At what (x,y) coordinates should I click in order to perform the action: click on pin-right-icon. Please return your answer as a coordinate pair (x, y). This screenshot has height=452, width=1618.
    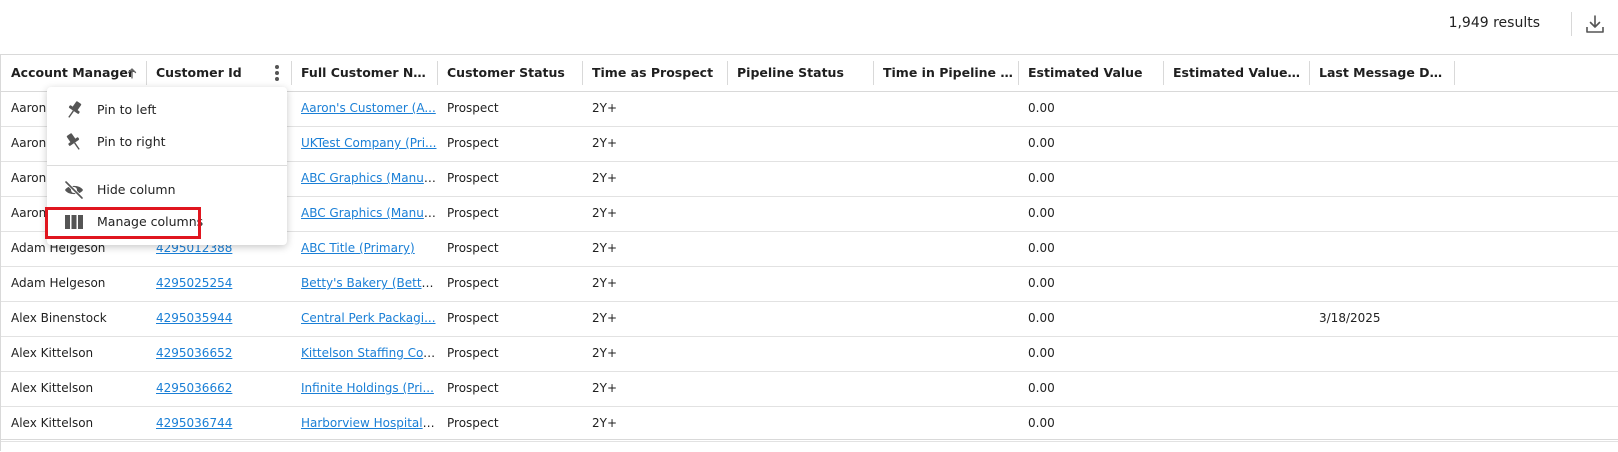
    Looking at the image, I should click on (73, 141).